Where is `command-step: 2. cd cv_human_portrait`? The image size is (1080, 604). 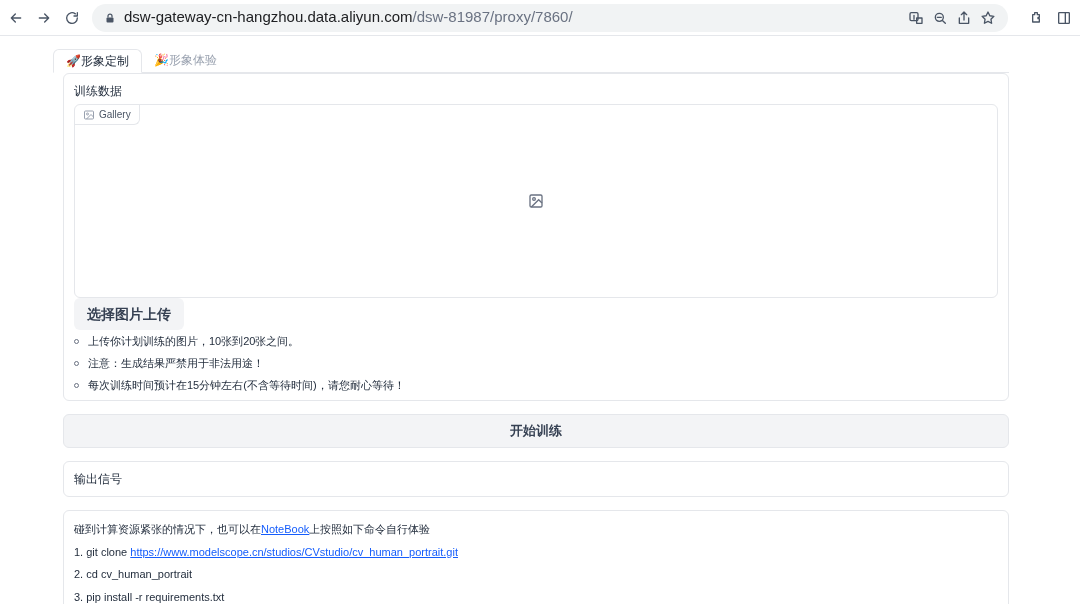
command-step: 2. cd cv_human_portrait is located at coordinates (536, 574).